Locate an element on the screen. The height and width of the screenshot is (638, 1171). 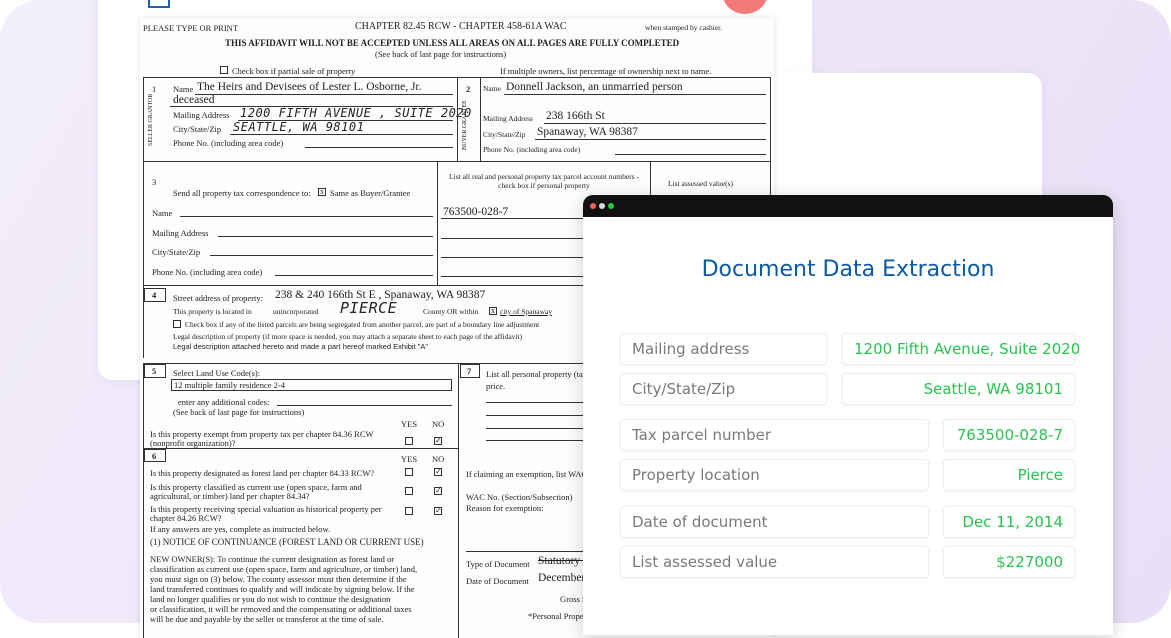
seller-side-label: SELLER GRANTOR is located at coordinates (151, 119).